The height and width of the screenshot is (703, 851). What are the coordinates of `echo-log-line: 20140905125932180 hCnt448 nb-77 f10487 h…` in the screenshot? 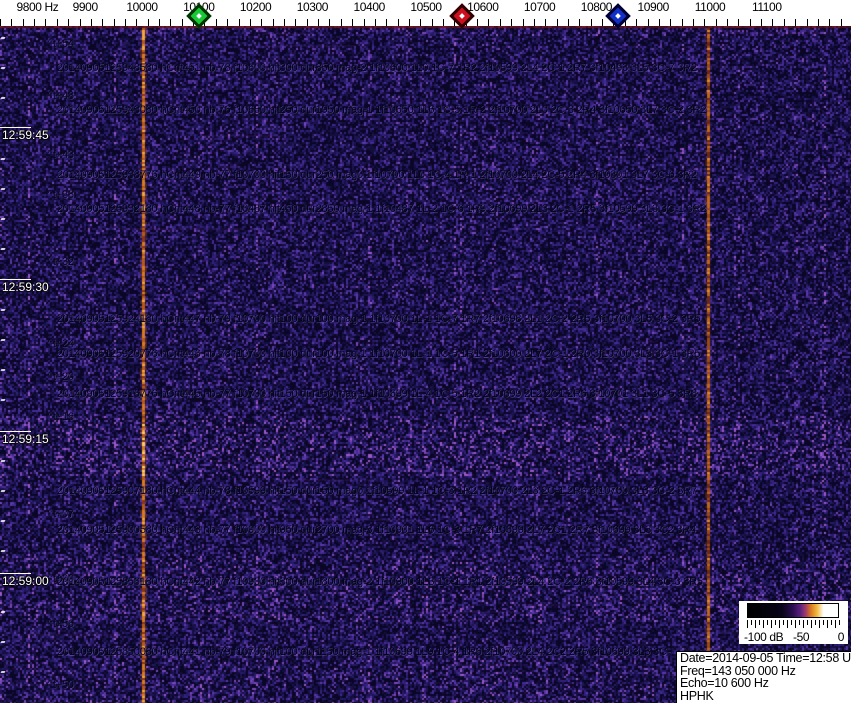 It's located at (382, 209).